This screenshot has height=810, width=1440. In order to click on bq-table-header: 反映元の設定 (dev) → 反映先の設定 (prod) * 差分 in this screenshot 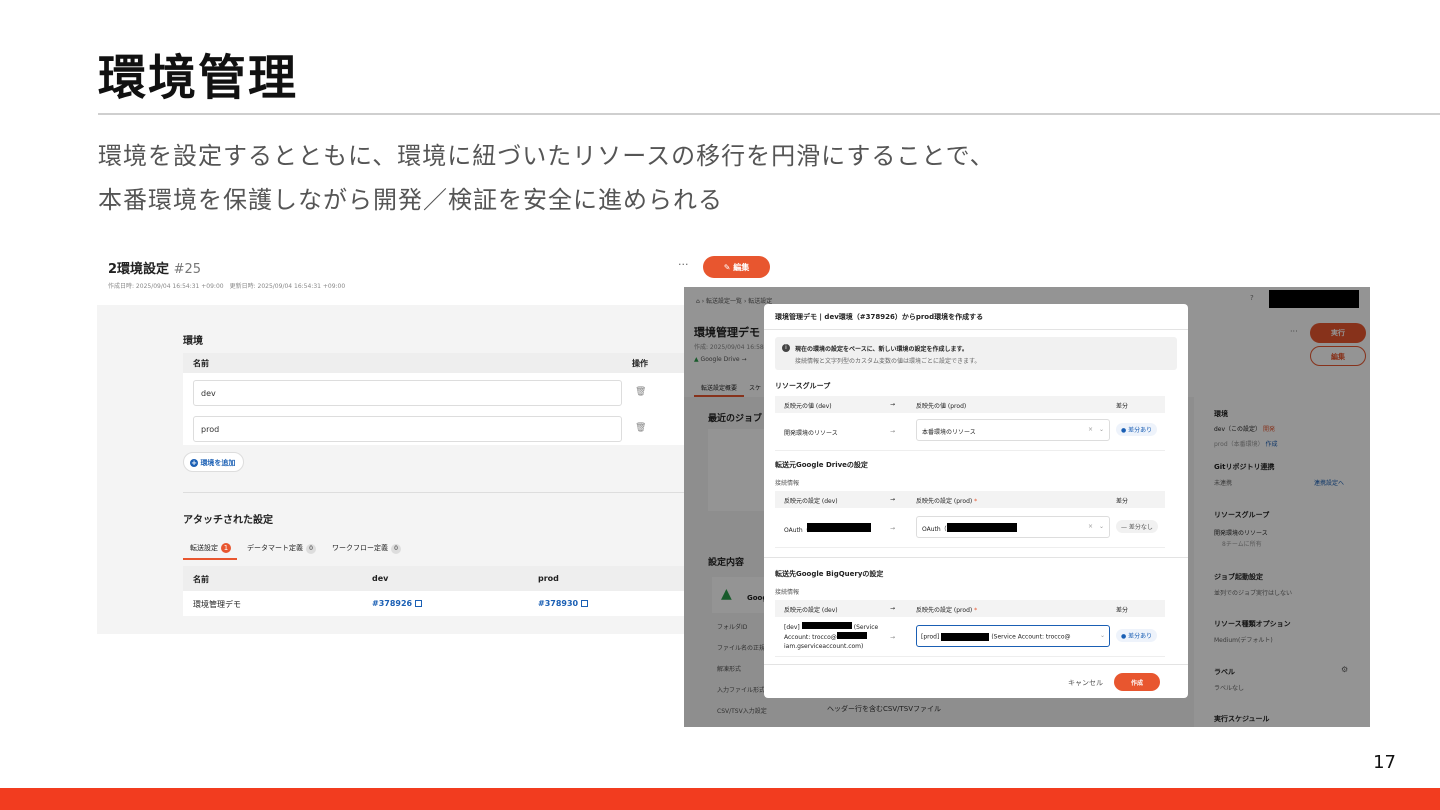, I will do `click(970, 608)`.